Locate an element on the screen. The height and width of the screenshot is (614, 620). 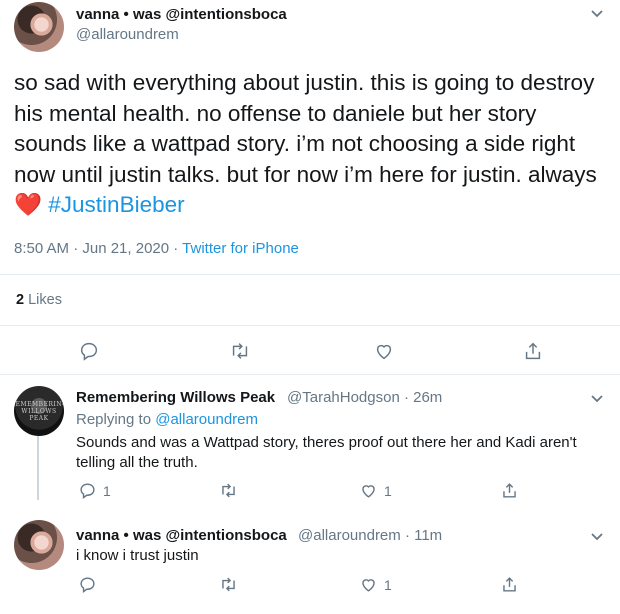
source-link: Twitter for iPhone is located at coordinates (240, 248).